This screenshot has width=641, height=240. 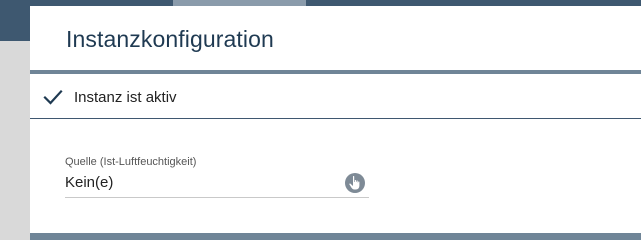 I want to click on source-field-underline, so click(x=217, y=197).